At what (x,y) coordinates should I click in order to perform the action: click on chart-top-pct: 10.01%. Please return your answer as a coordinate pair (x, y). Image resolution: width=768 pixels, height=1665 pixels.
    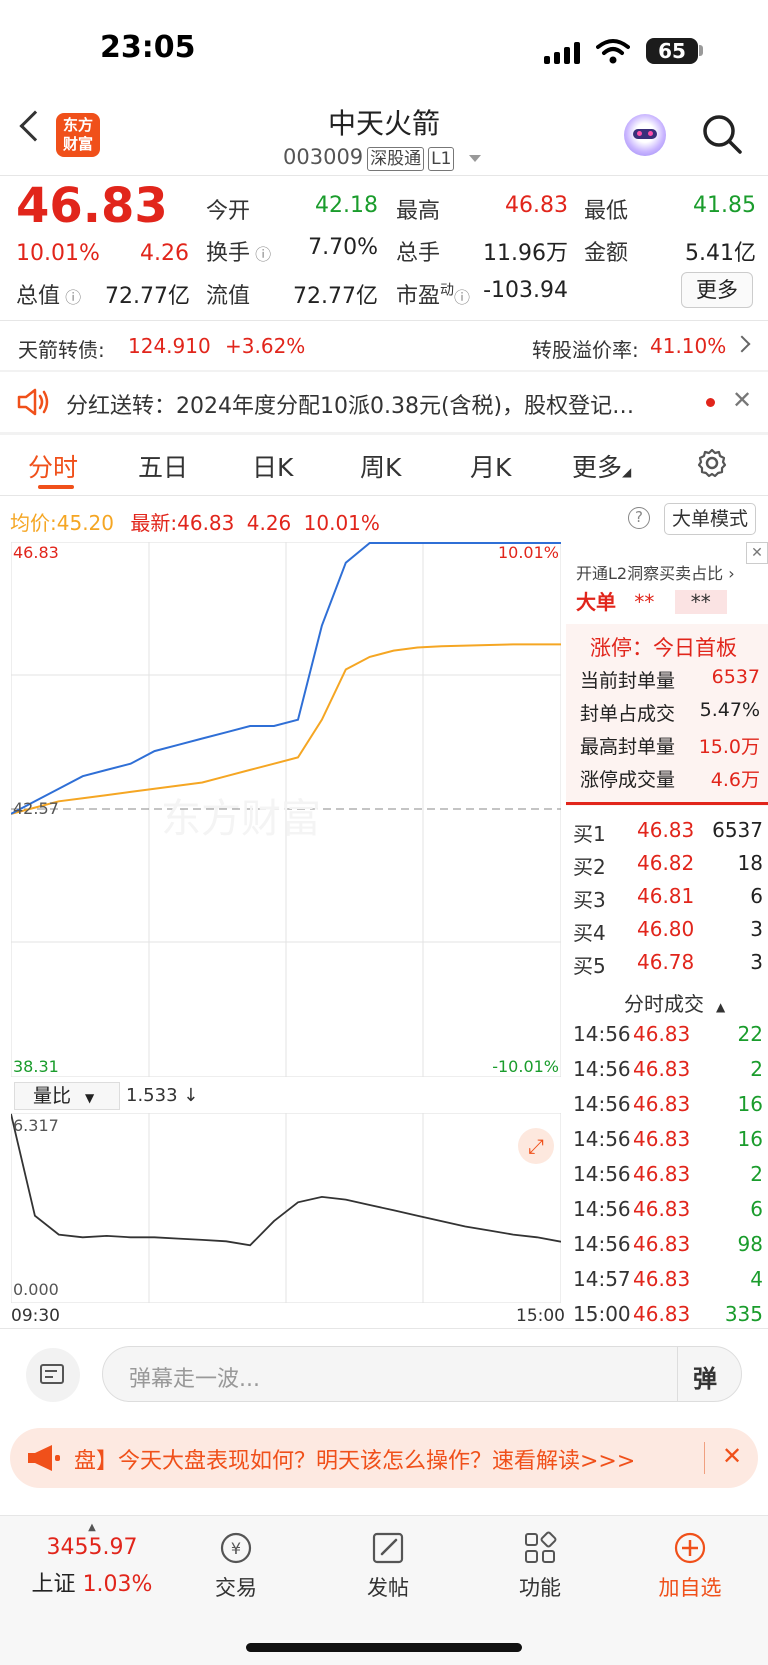
    Looking at the image, I should click on (528, 552).